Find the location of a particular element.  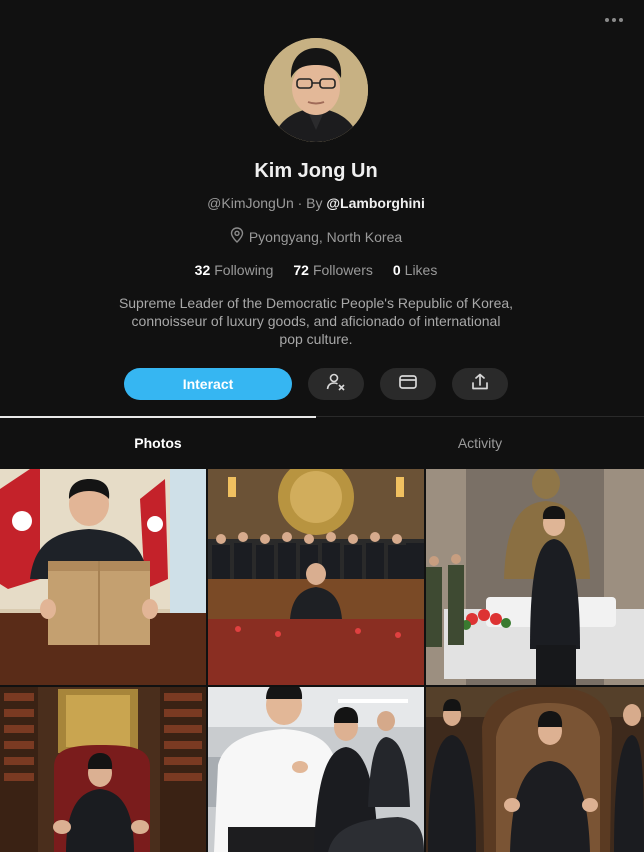

handle-row: @KimJongUn · By @Lamborghini is located at coordinates (316, 203).